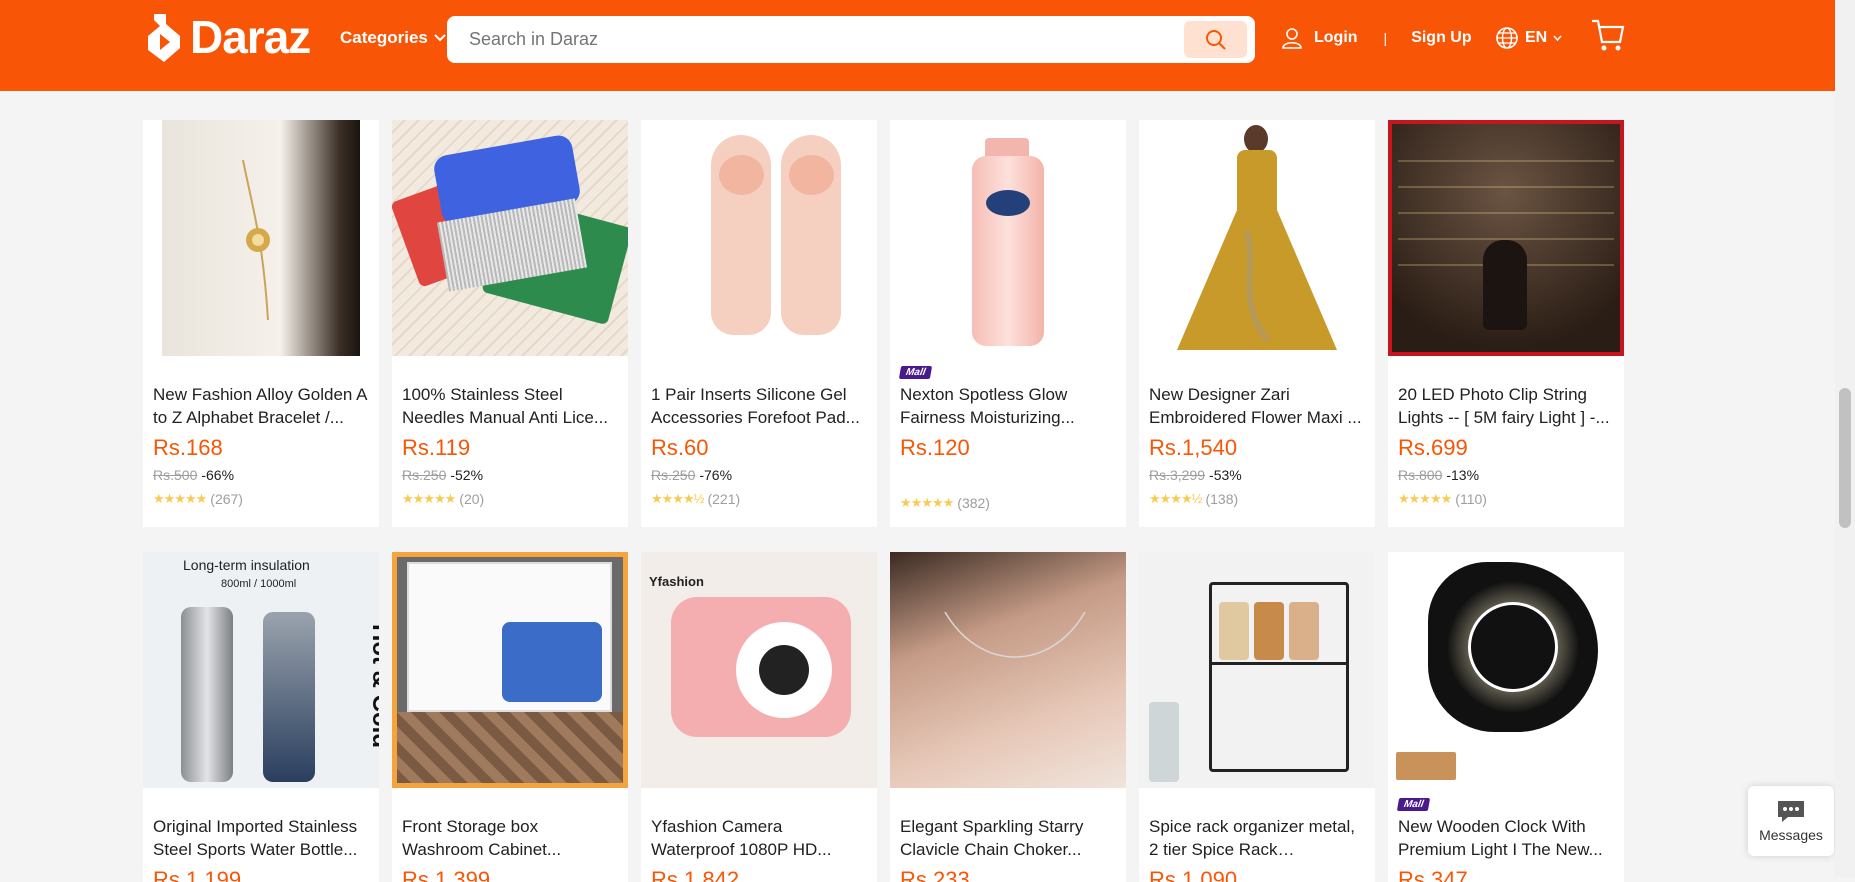 Image resolution: width=1855 pixels, height=882 pixels. What do you see at coordinates (759, 670) in the screenshot?
I see `pink-camera-image: Yfashion` at bounding box center [759, 670].